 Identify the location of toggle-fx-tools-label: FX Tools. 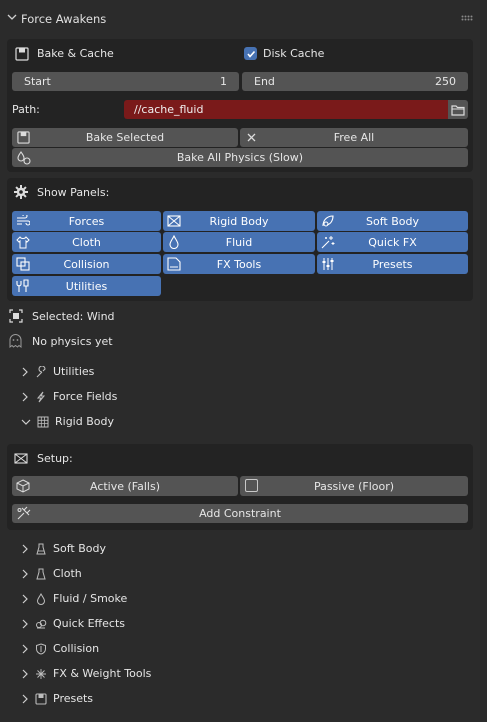
(239, 264).